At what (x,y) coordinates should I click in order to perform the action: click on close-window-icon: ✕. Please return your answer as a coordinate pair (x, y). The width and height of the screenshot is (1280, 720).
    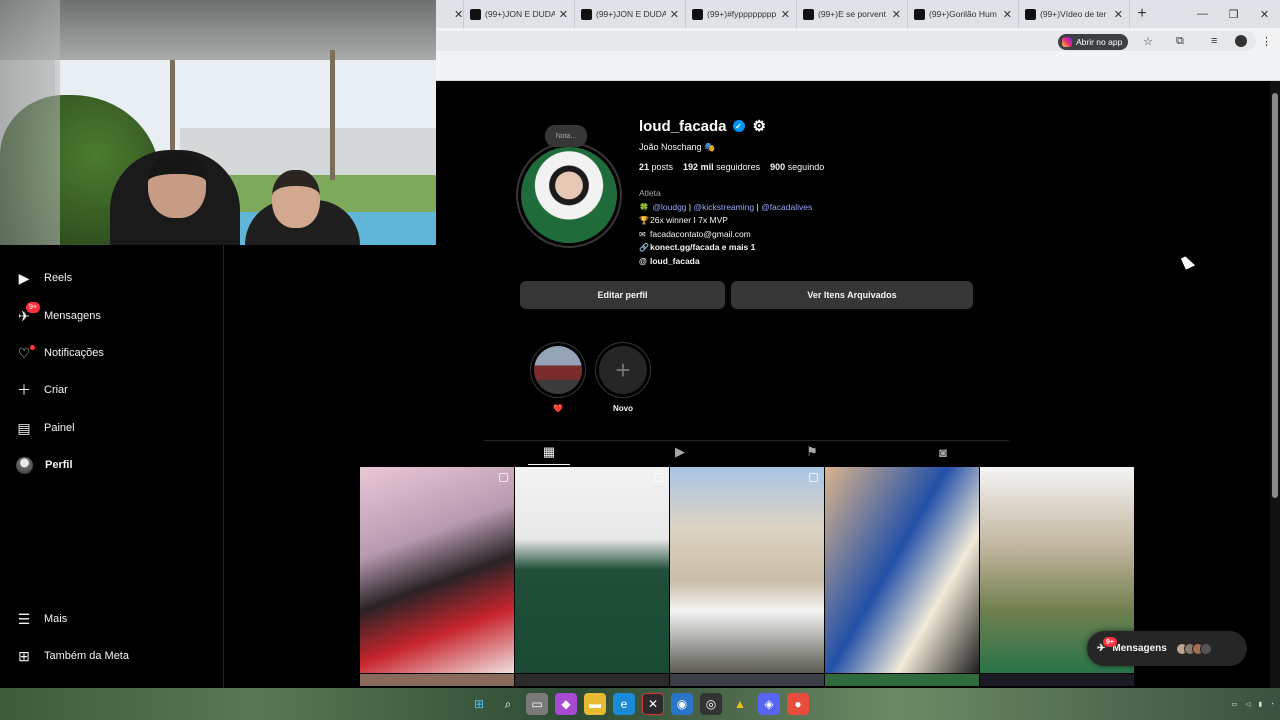
    Looking at the image, I should click on (1264, 14).